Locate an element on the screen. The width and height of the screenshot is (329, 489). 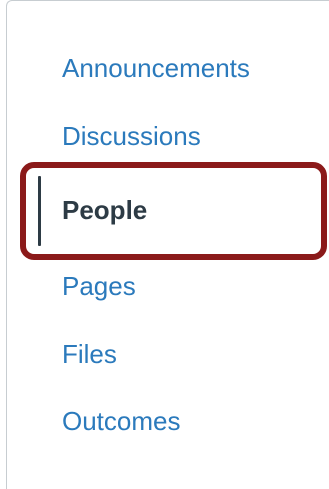
nav-link-files: Files is located at coordinates (89, 354).